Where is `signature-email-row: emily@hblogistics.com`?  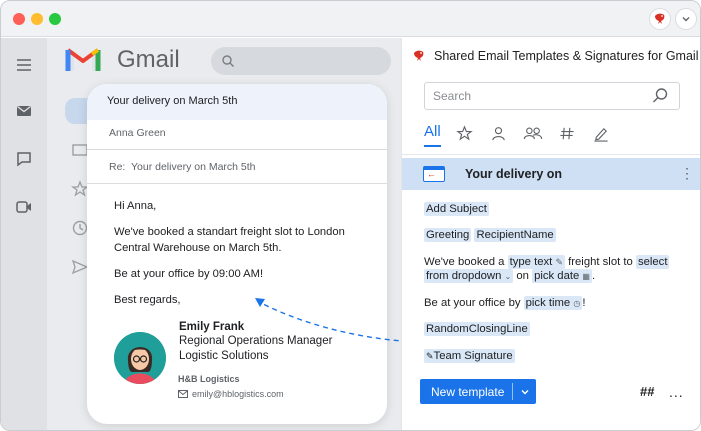 signature-email-row: emily@hblogistics.com is located at coordinates (231, 394).